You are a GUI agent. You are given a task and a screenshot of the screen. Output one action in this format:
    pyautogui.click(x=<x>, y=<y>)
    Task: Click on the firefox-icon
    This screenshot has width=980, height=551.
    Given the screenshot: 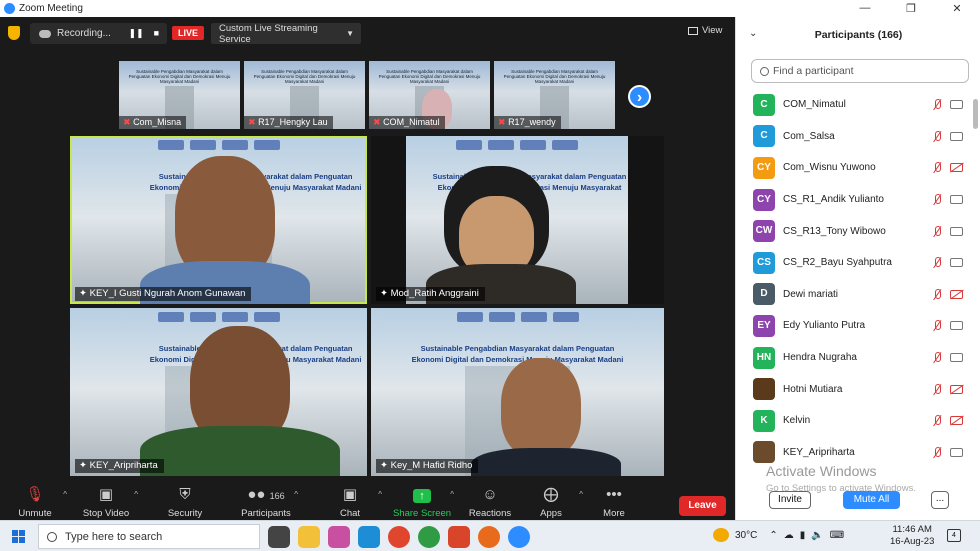 What is the action you would take?
    pyautogui.click(x=489, y=537)
    